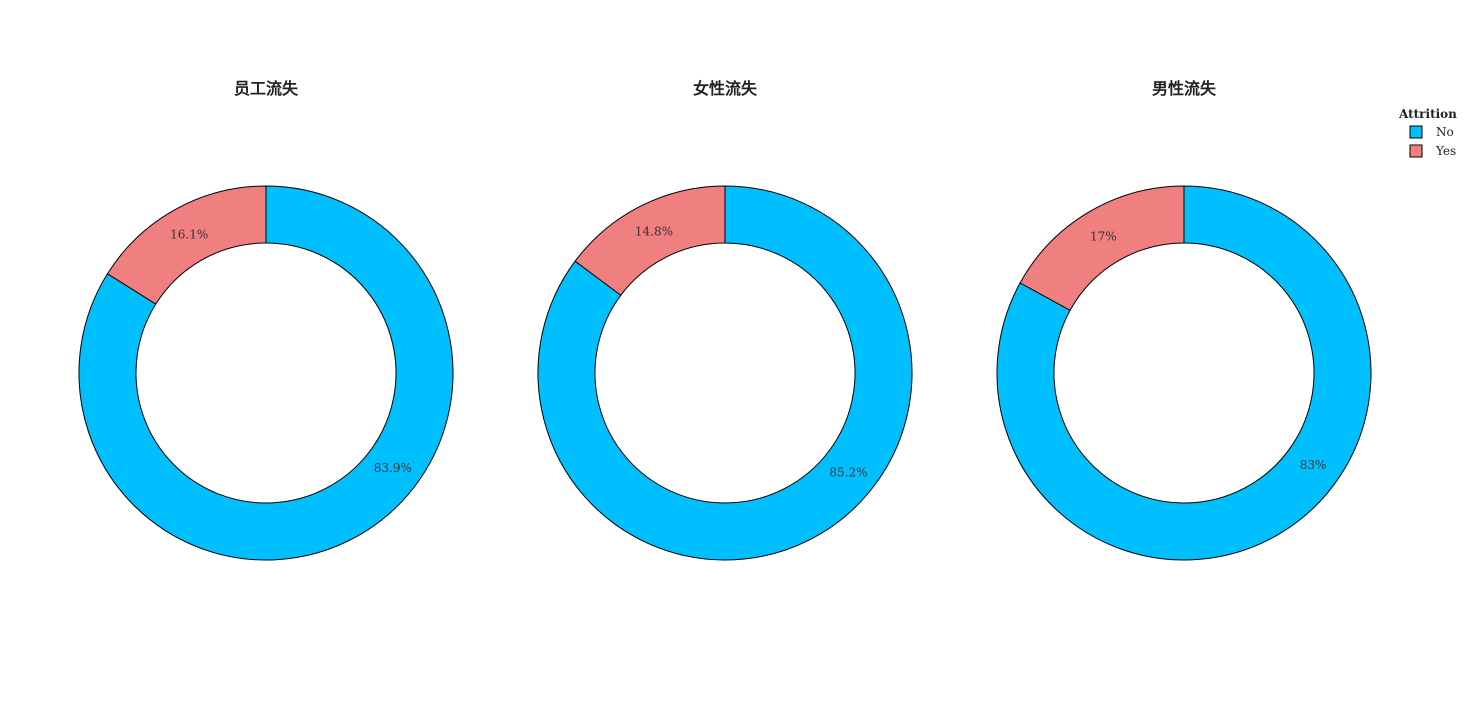  What do you see at coordinates (1431, 132) in the screenshot?
I see `legend-item-no: No` at bounding box center [1431, 132].